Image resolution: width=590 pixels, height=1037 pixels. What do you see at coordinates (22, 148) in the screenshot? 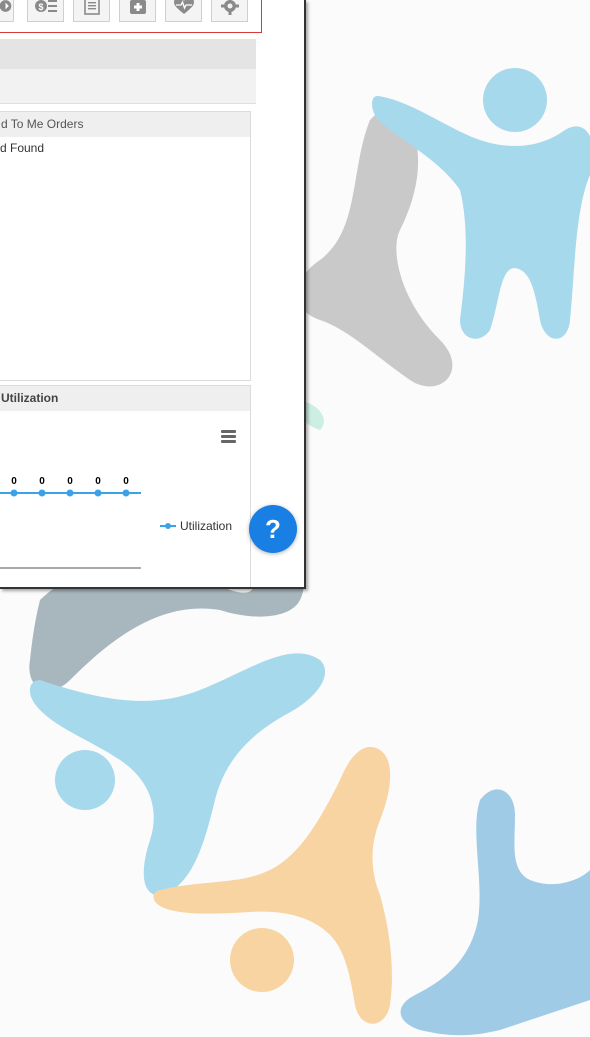
I see `orders-empty-message: d Found` at bounding box center [22, 148].